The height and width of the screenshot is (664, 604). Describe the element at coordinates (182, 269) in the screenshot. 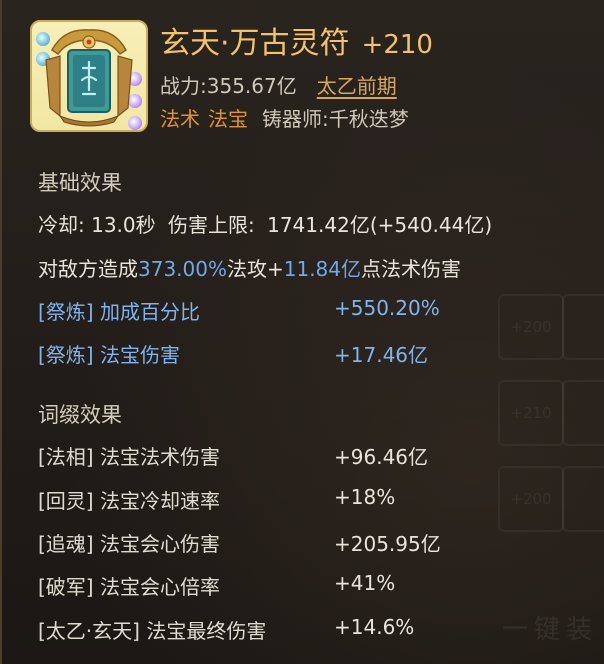

I see `desc-percent: 373.00%` at that location.